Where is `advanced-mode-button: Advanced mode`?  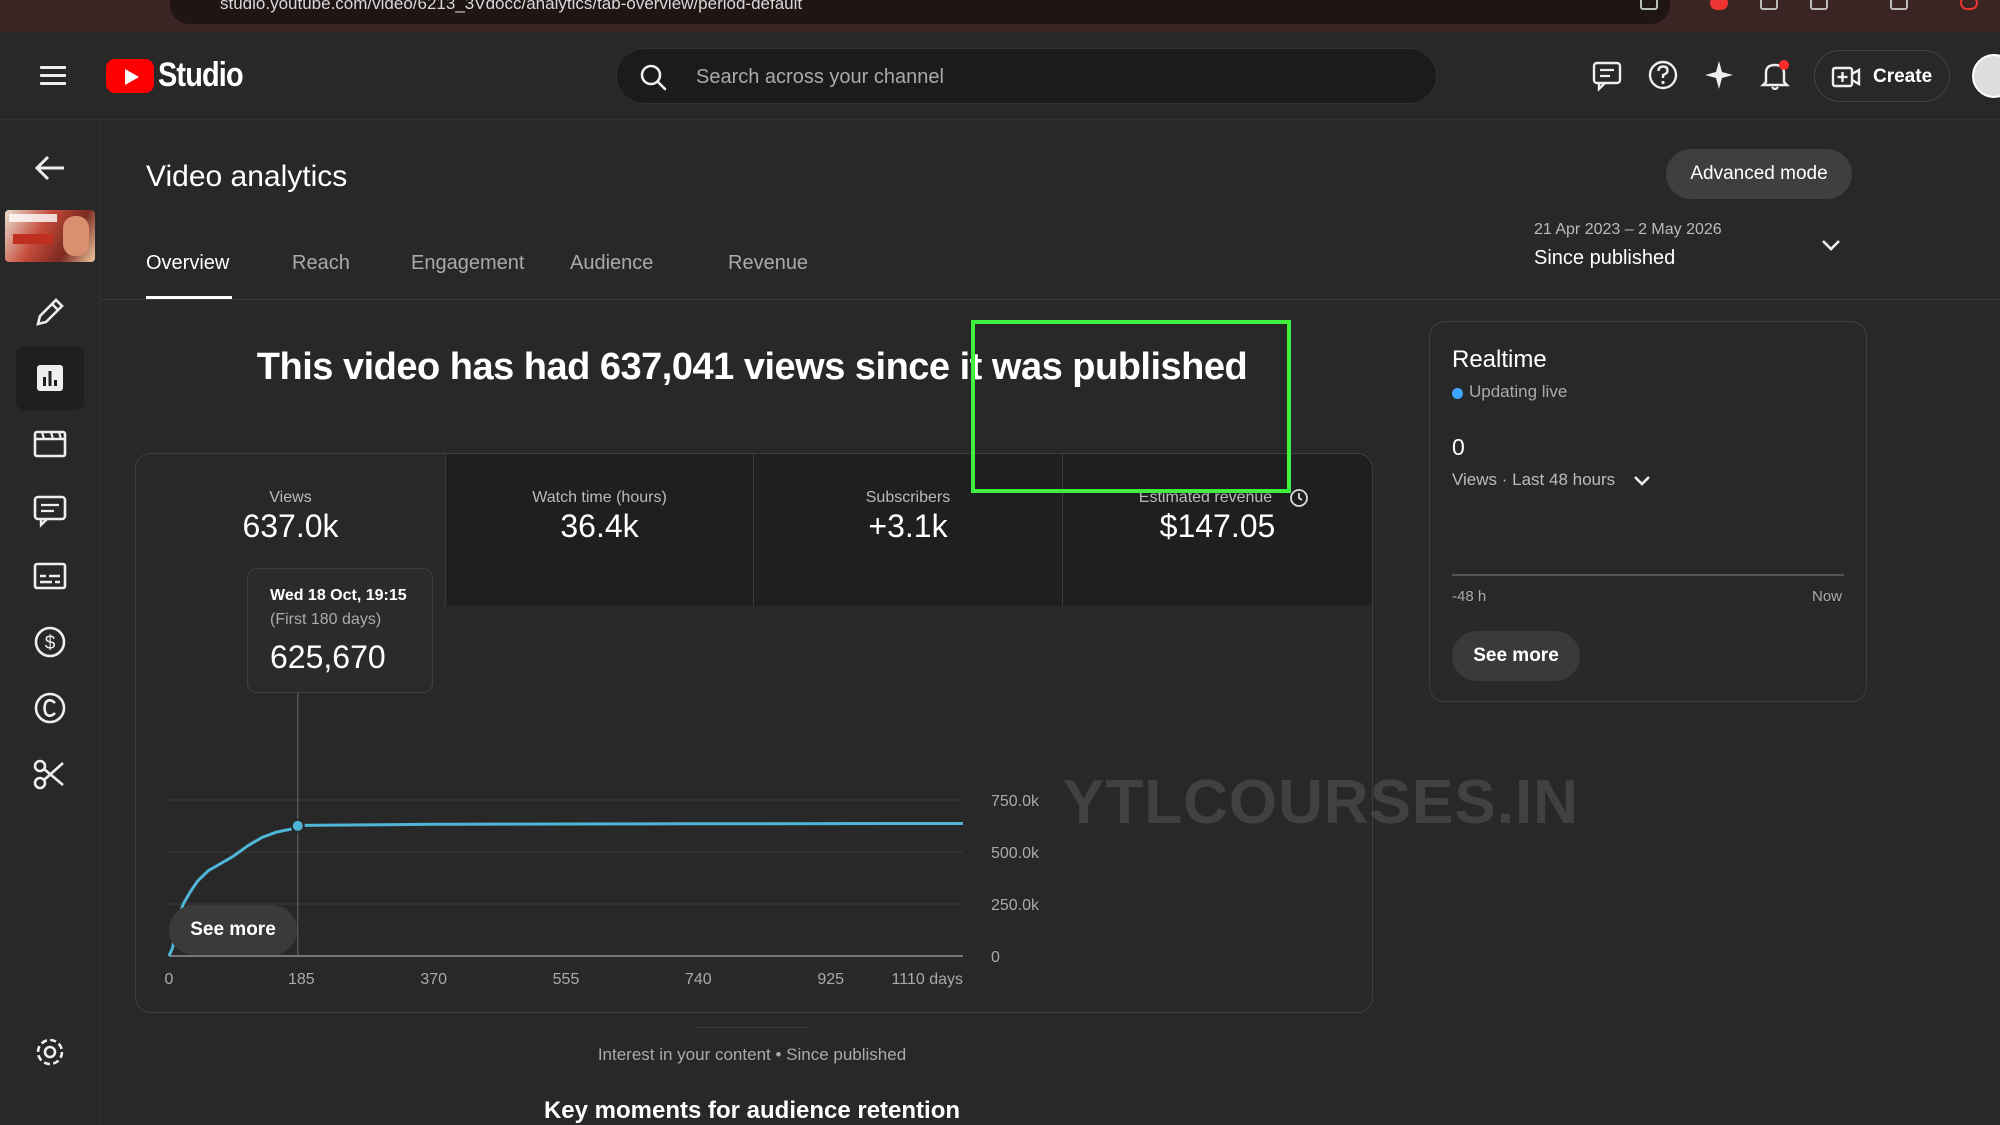 advanced-mode-button: Advanced mode is located at coordinates (1759, 174).